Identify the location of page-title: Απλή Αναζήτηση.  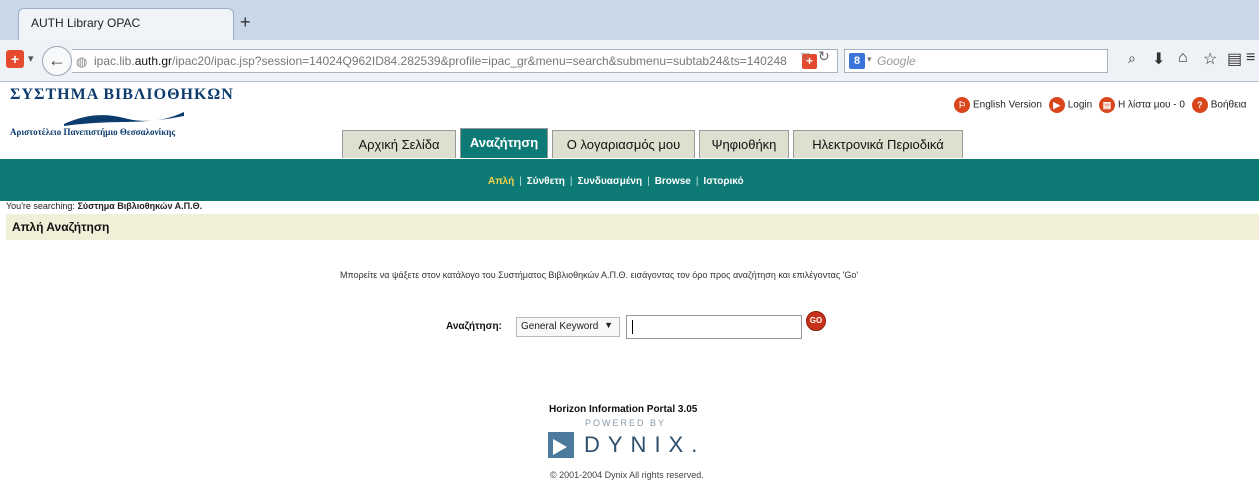
(632, 227).